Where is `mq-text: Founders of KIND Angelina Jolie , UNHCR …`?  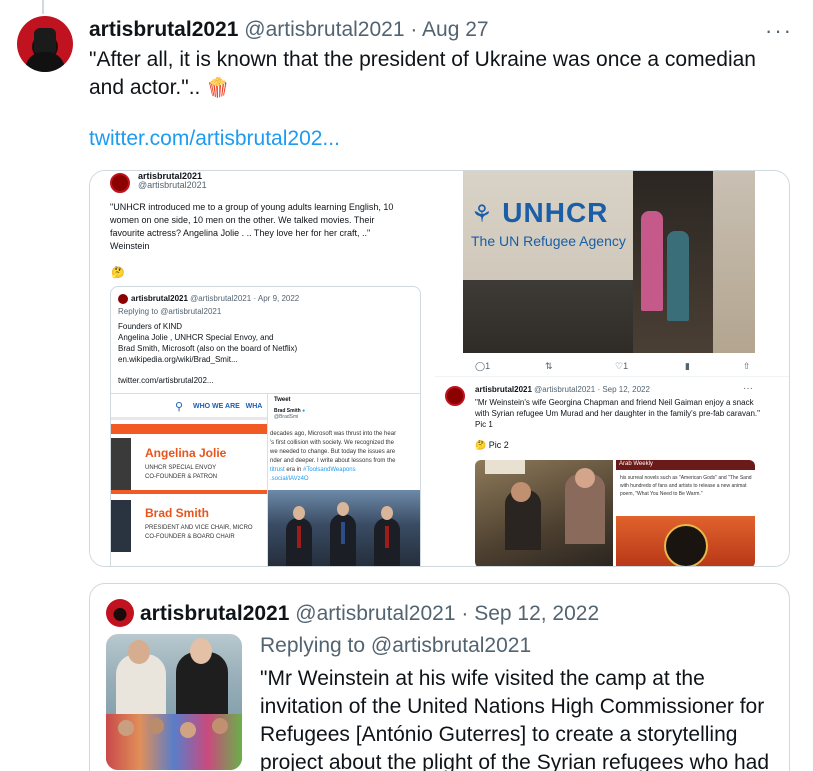
mq-text: Founders of KIND Angelina Jolie , UNHCR … is located at coordinates (218, 343).